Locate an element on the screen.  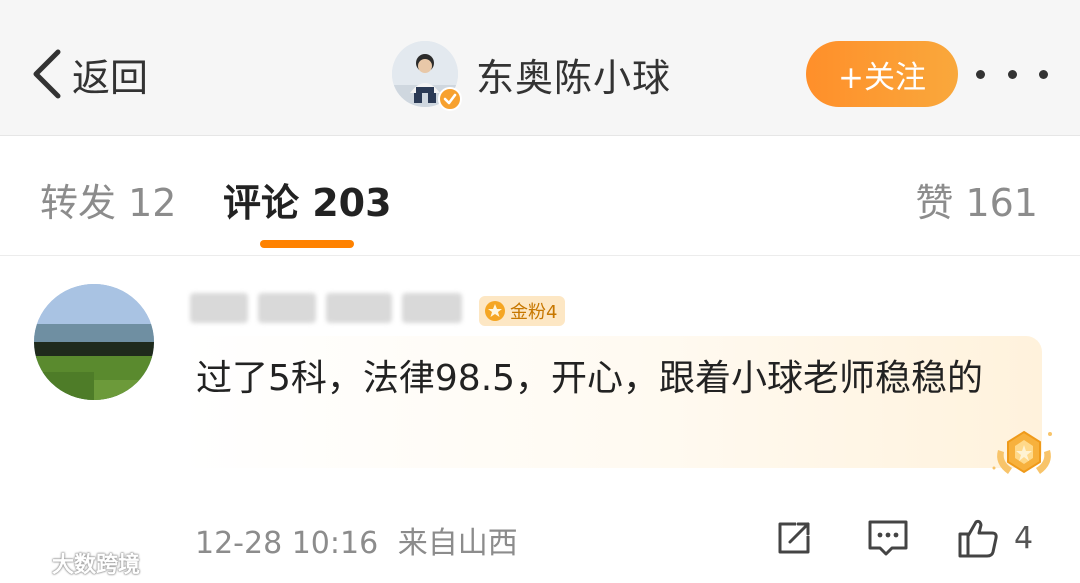
share-button is located at coordinates (794, 538).